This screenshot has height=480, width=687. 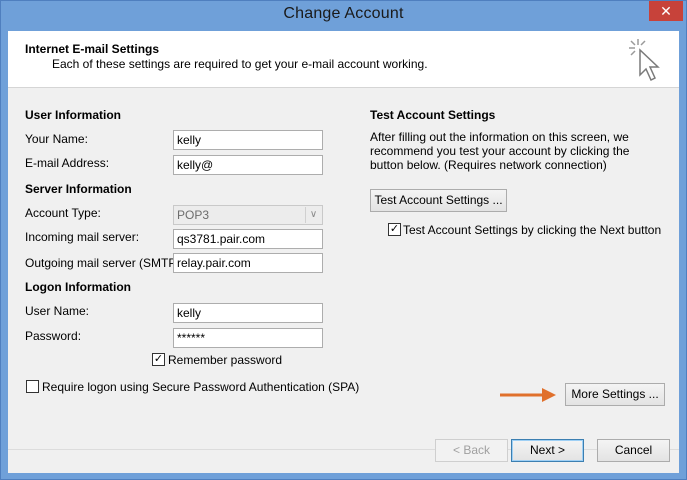 I want to click on password-label: Password:, so click(x=53, y=336).